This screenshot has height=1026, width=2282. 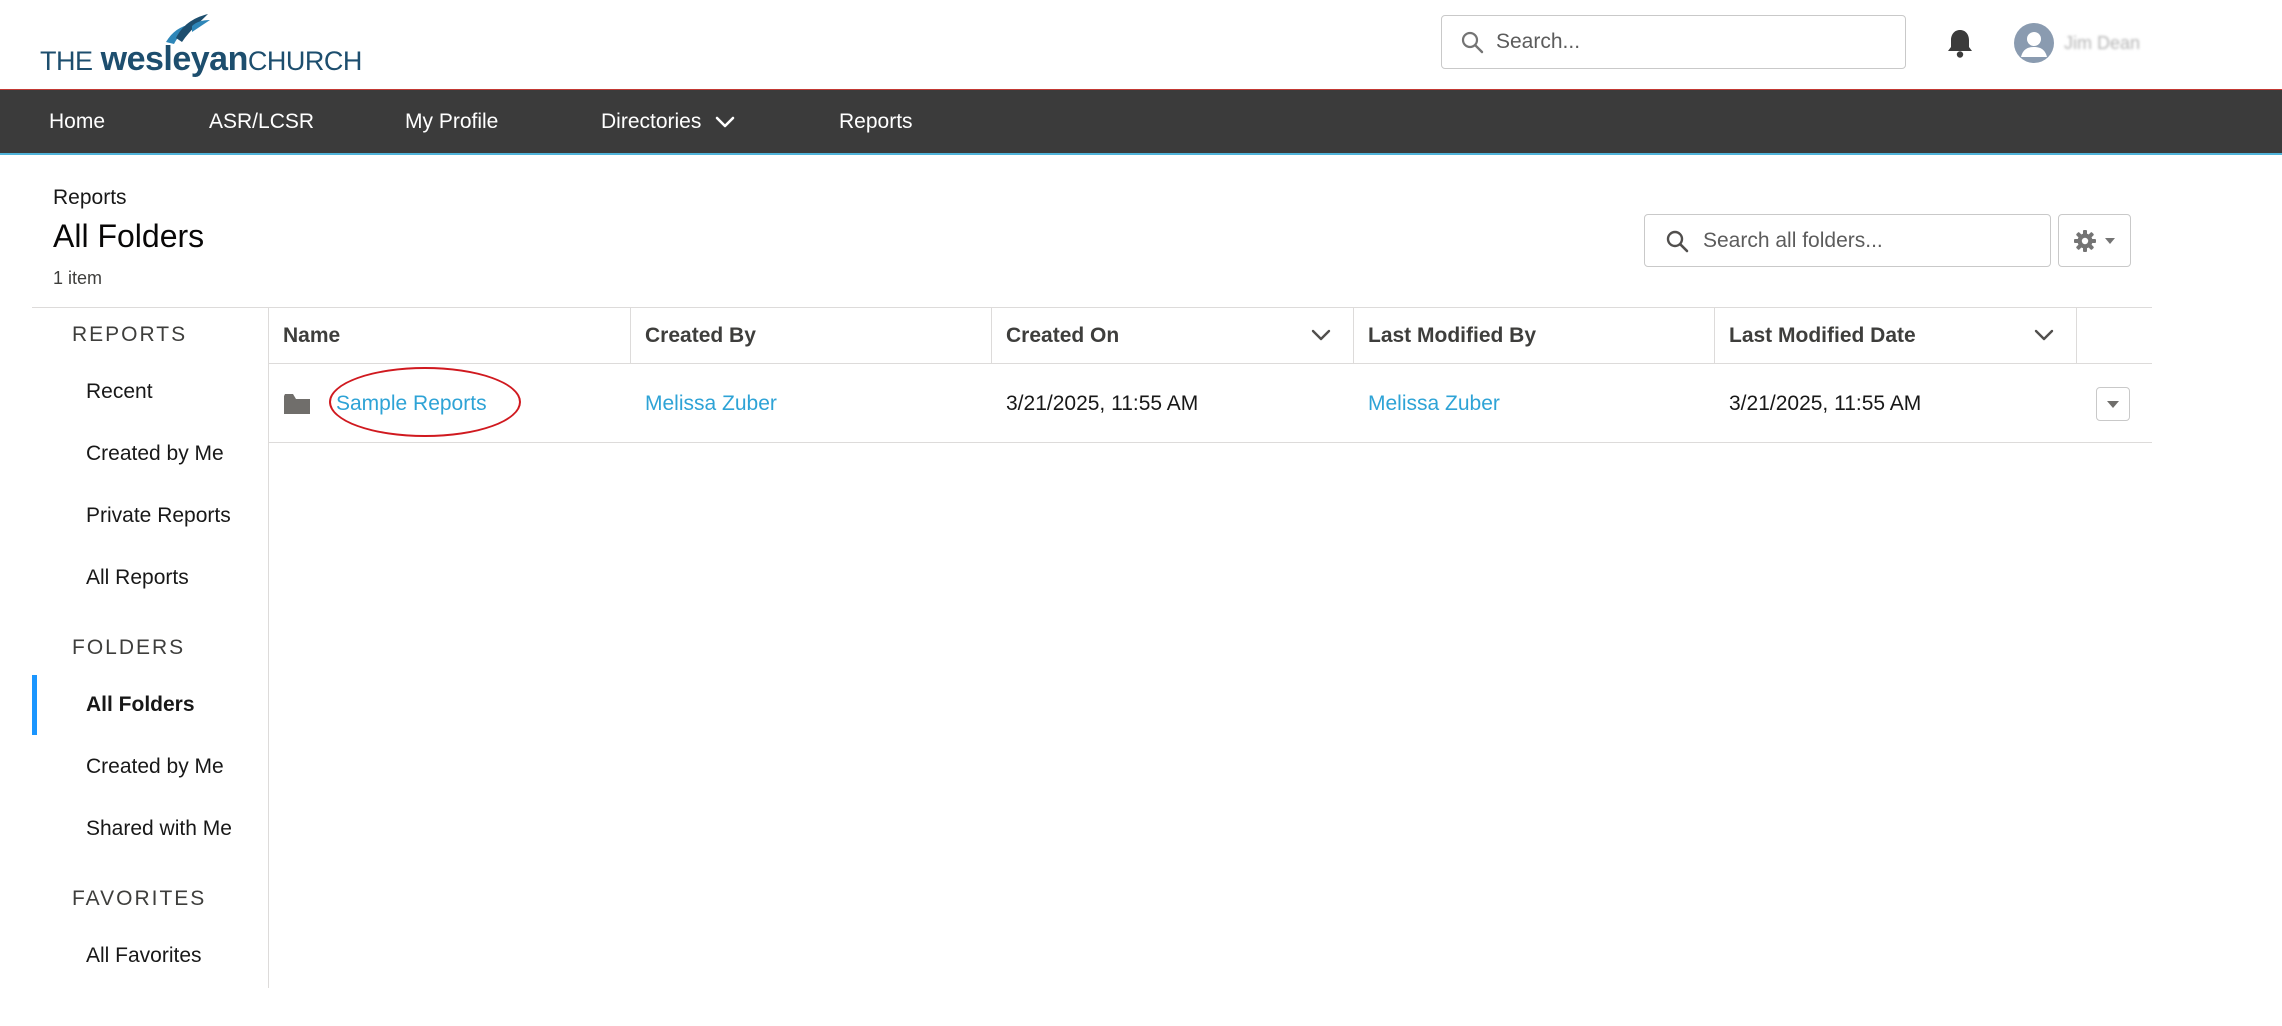 What do you see at coordinates (150, 516) in the screenshot?
I see `sidebar-item-private-reports: Private Reports` at bounding box center [150, 516].